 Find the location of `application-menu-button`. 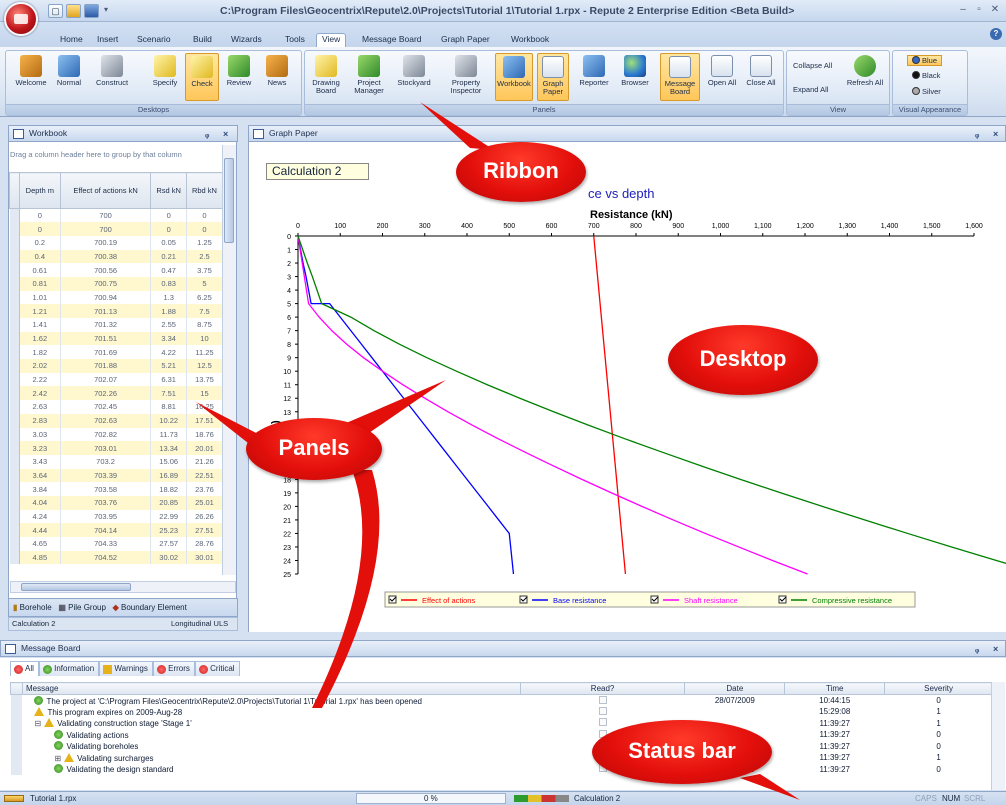

application-menu-button is located at coordinates (21, 19).